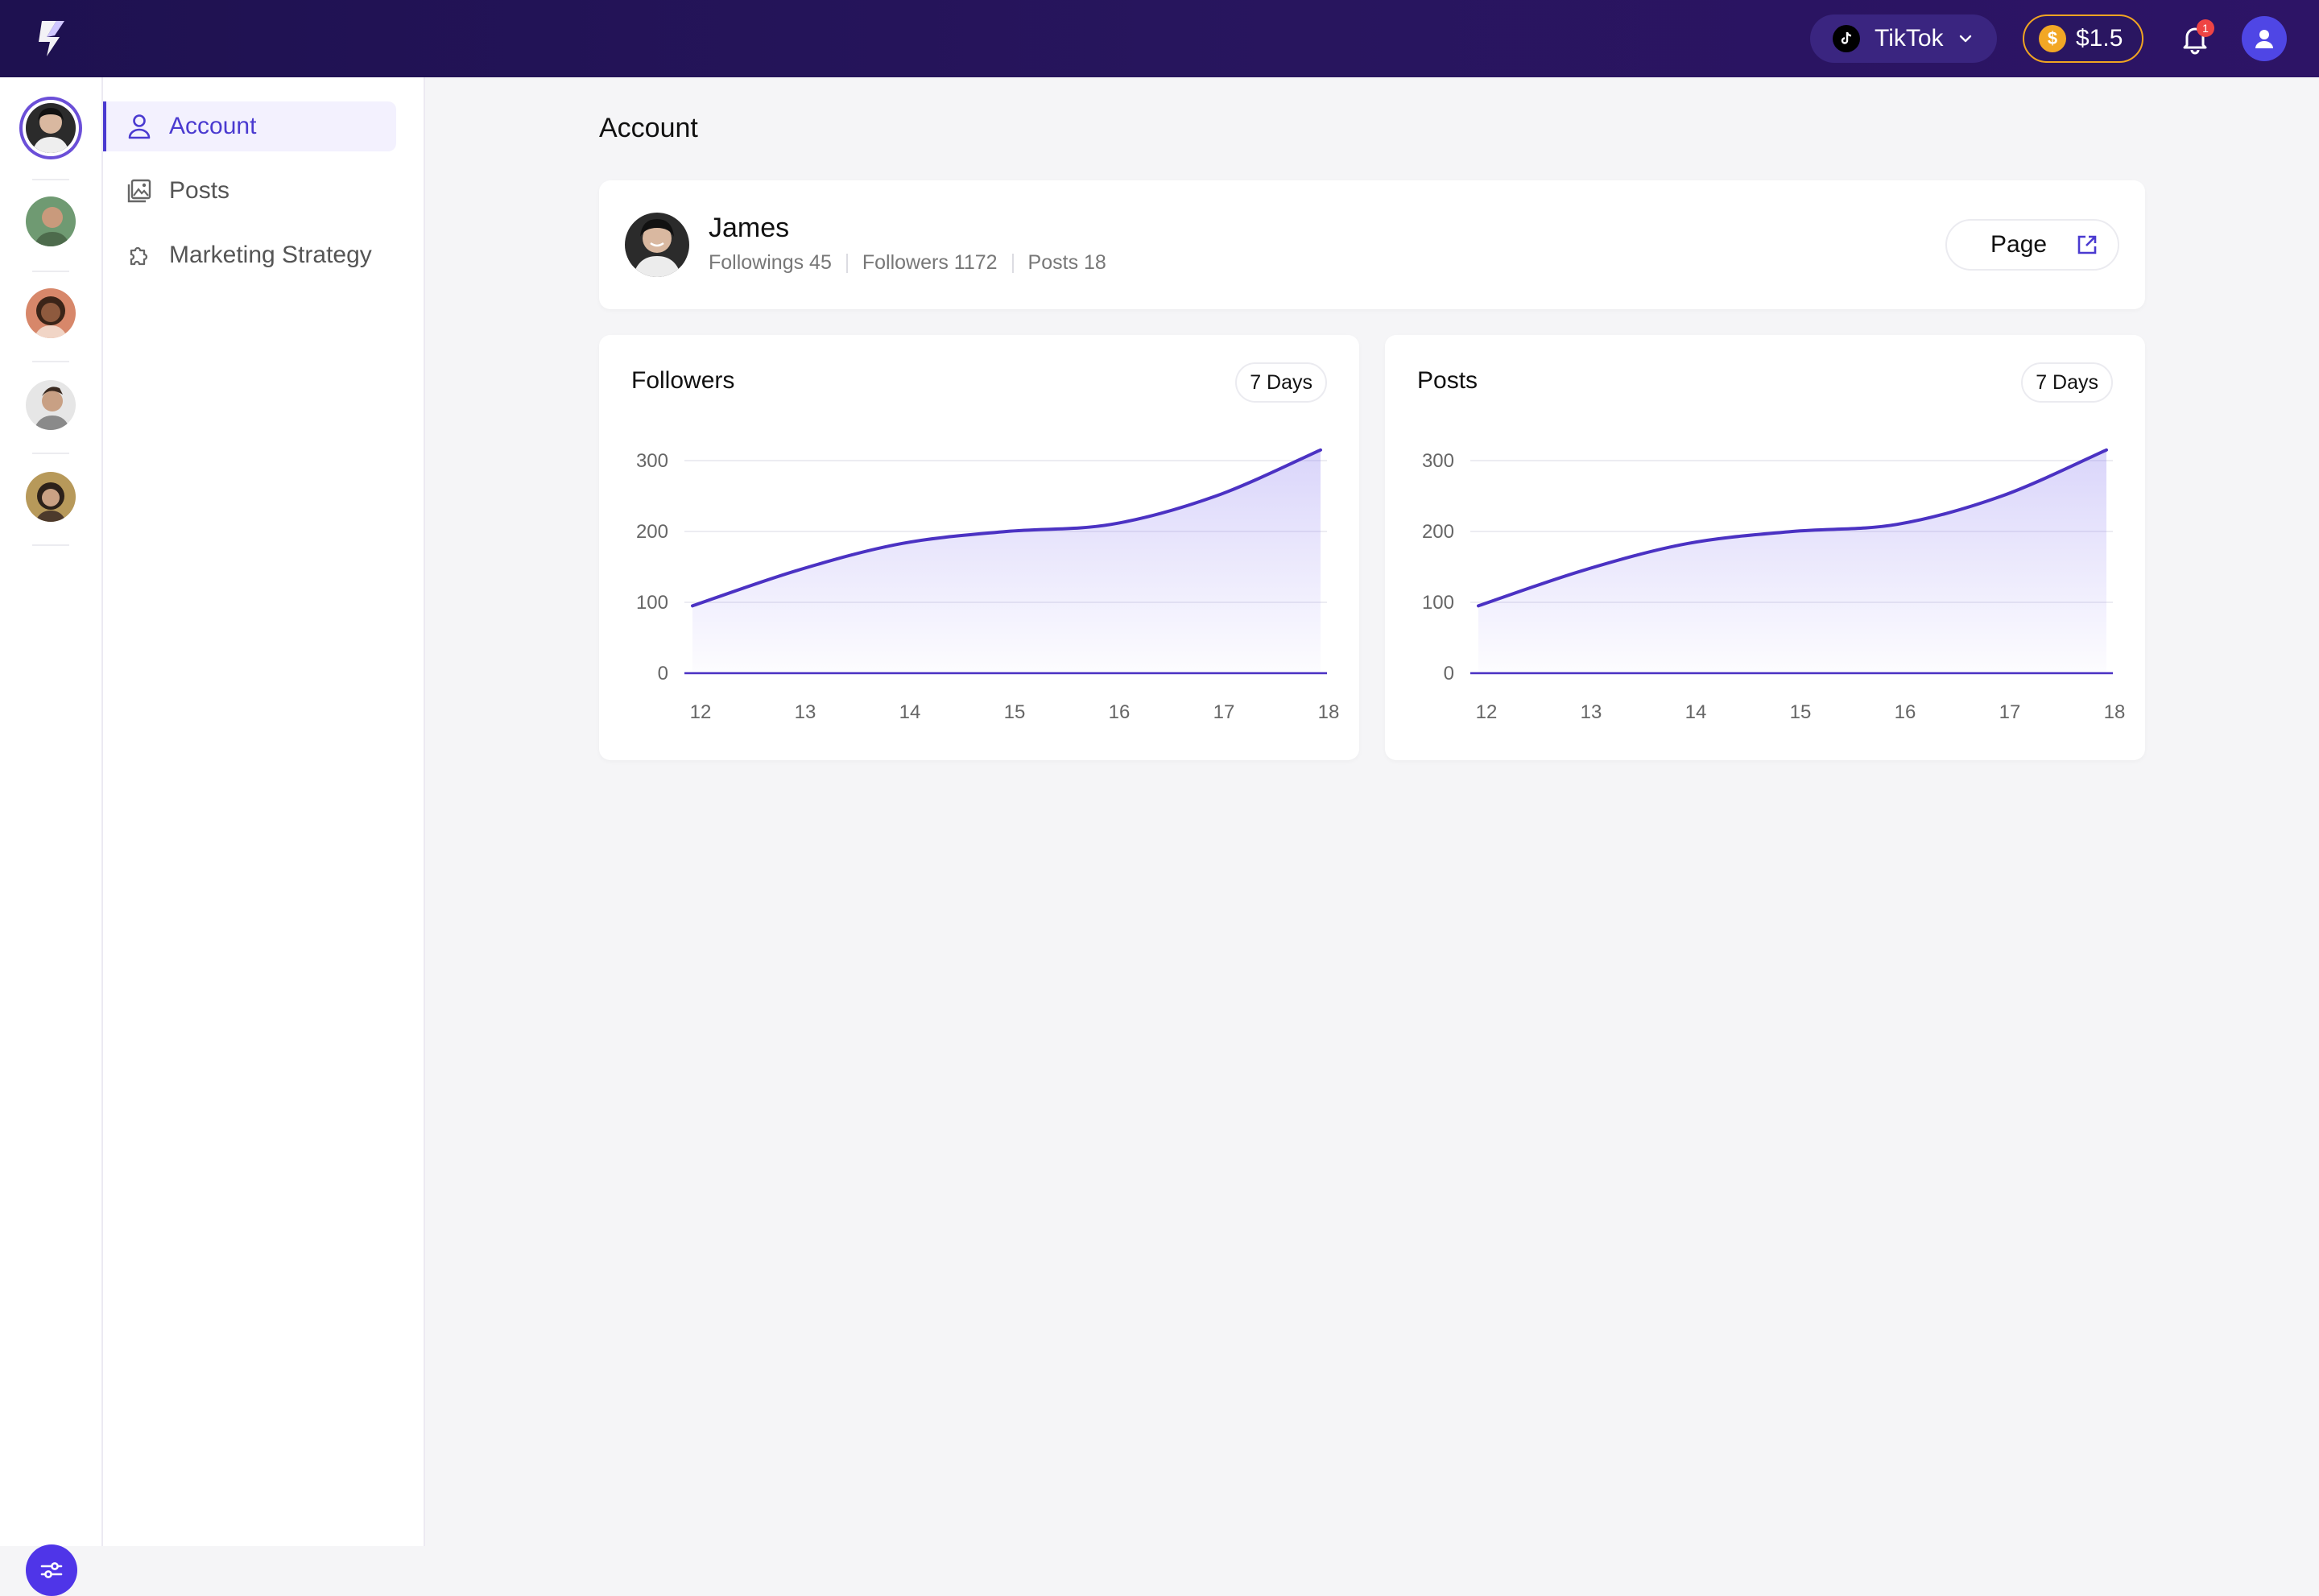 Image resolution: width=2319 pixels, height=1596 pixels. I want to click on followers-count: Followers 1172, so click(930, 262).